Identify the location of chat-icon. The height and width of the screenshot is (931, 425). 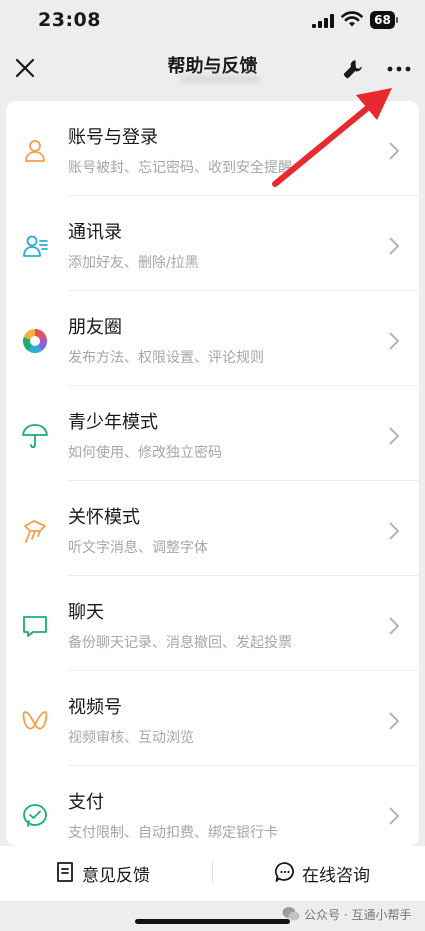
(35, 626).